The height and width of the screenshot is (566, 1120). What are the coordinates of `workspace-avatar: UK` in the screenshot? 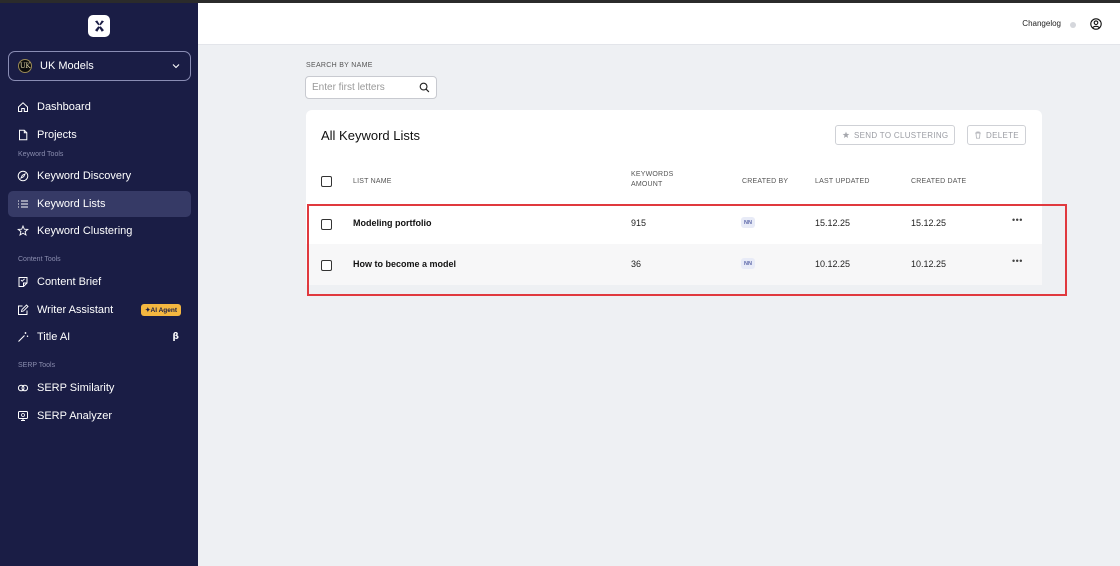 It's located at (25, 66).